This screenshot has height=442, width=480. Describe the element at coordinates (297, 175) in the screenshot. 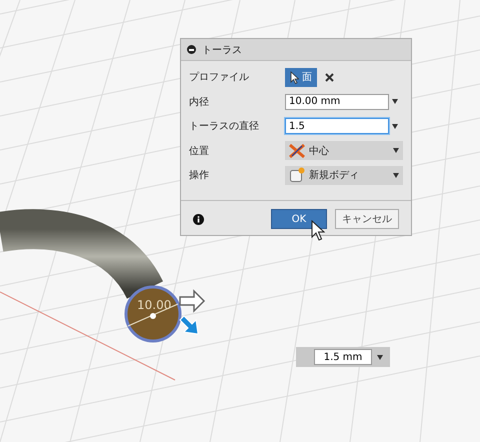

I see `new-body-icon` at that location.